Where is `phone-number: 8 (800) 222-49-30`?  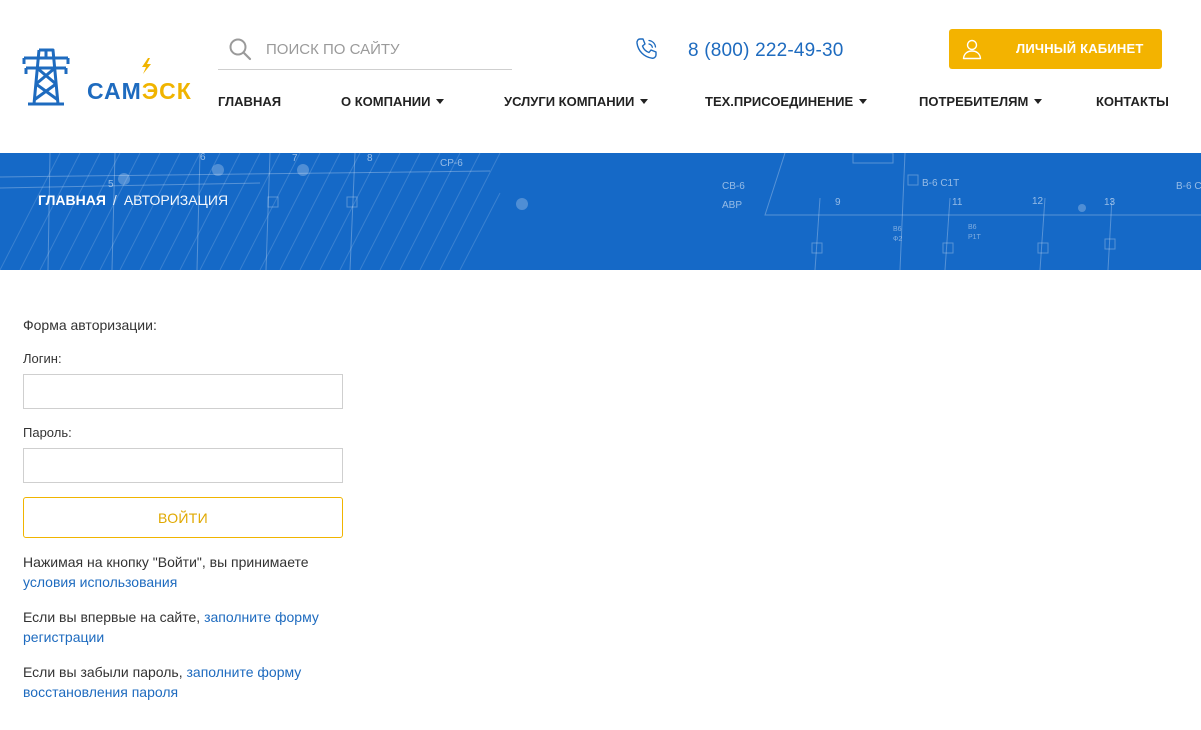
phone-number: 8 (800) 222-49-30 is located at coordinates (766, 51).